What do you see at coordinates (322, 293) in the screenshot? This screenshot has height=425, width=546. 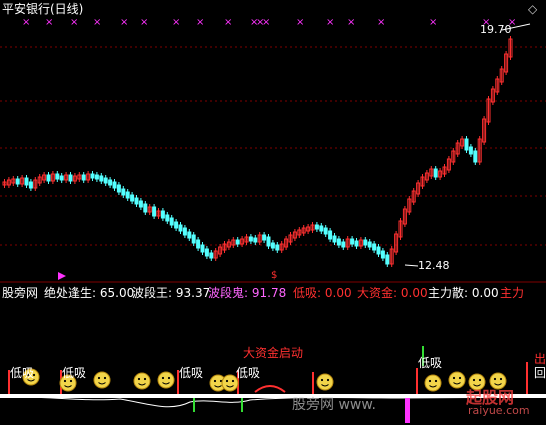 I see `indicator-dixi: 低吸: 0.00` at bounding box center [322, 293].